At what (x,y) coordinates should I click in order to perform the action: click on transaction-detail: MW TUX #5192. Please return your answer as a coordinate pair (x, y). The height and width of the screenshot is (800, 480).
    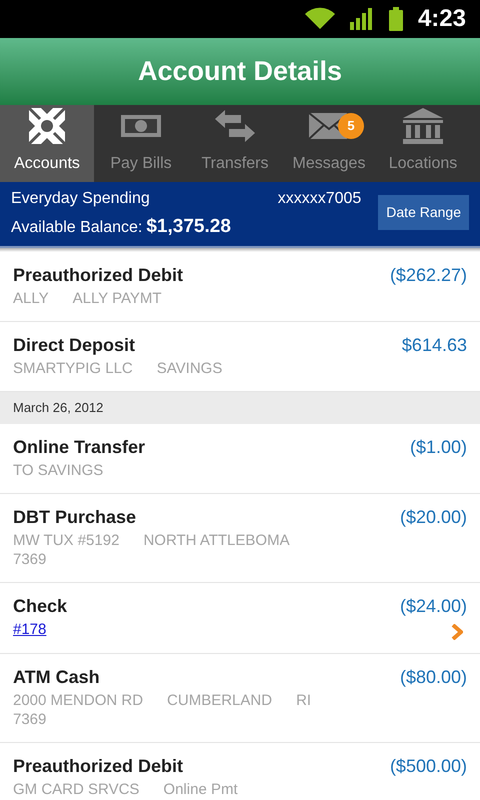
    Looking at the image, I should click on (66, 540).